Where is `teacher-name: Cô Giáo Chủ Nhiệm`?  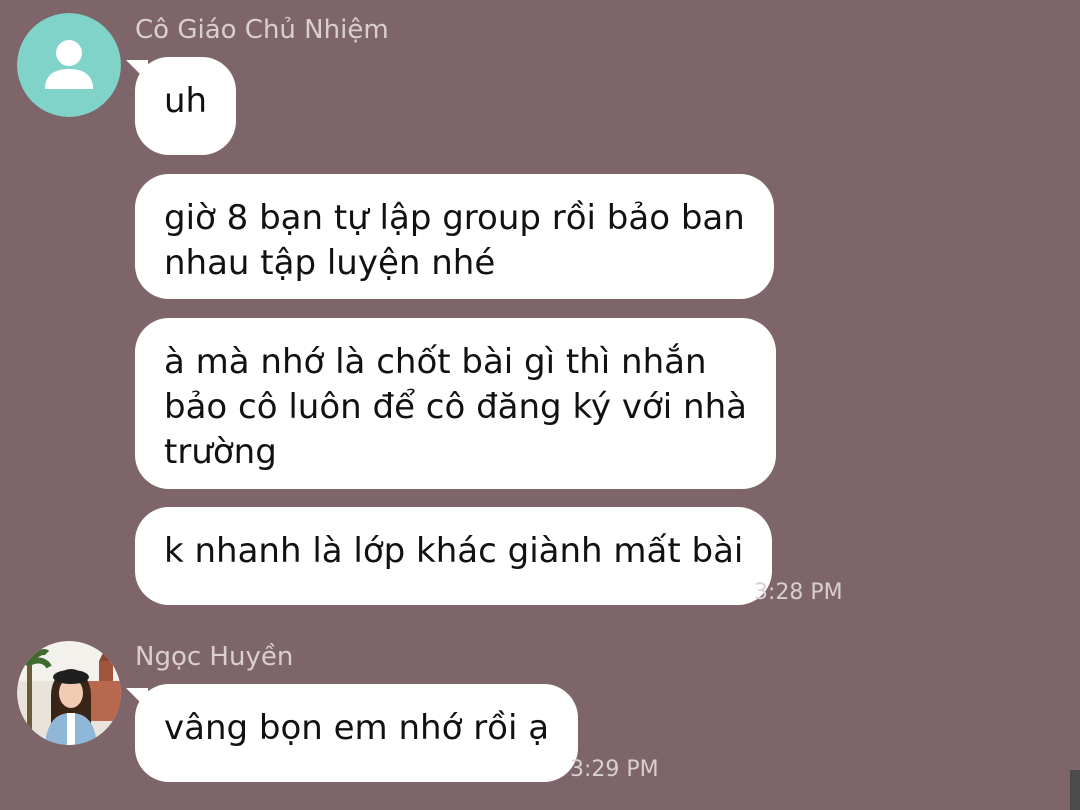 teacher-name: Cô Giáo Chủ Nhiệm is located at coordinates (262, 30).